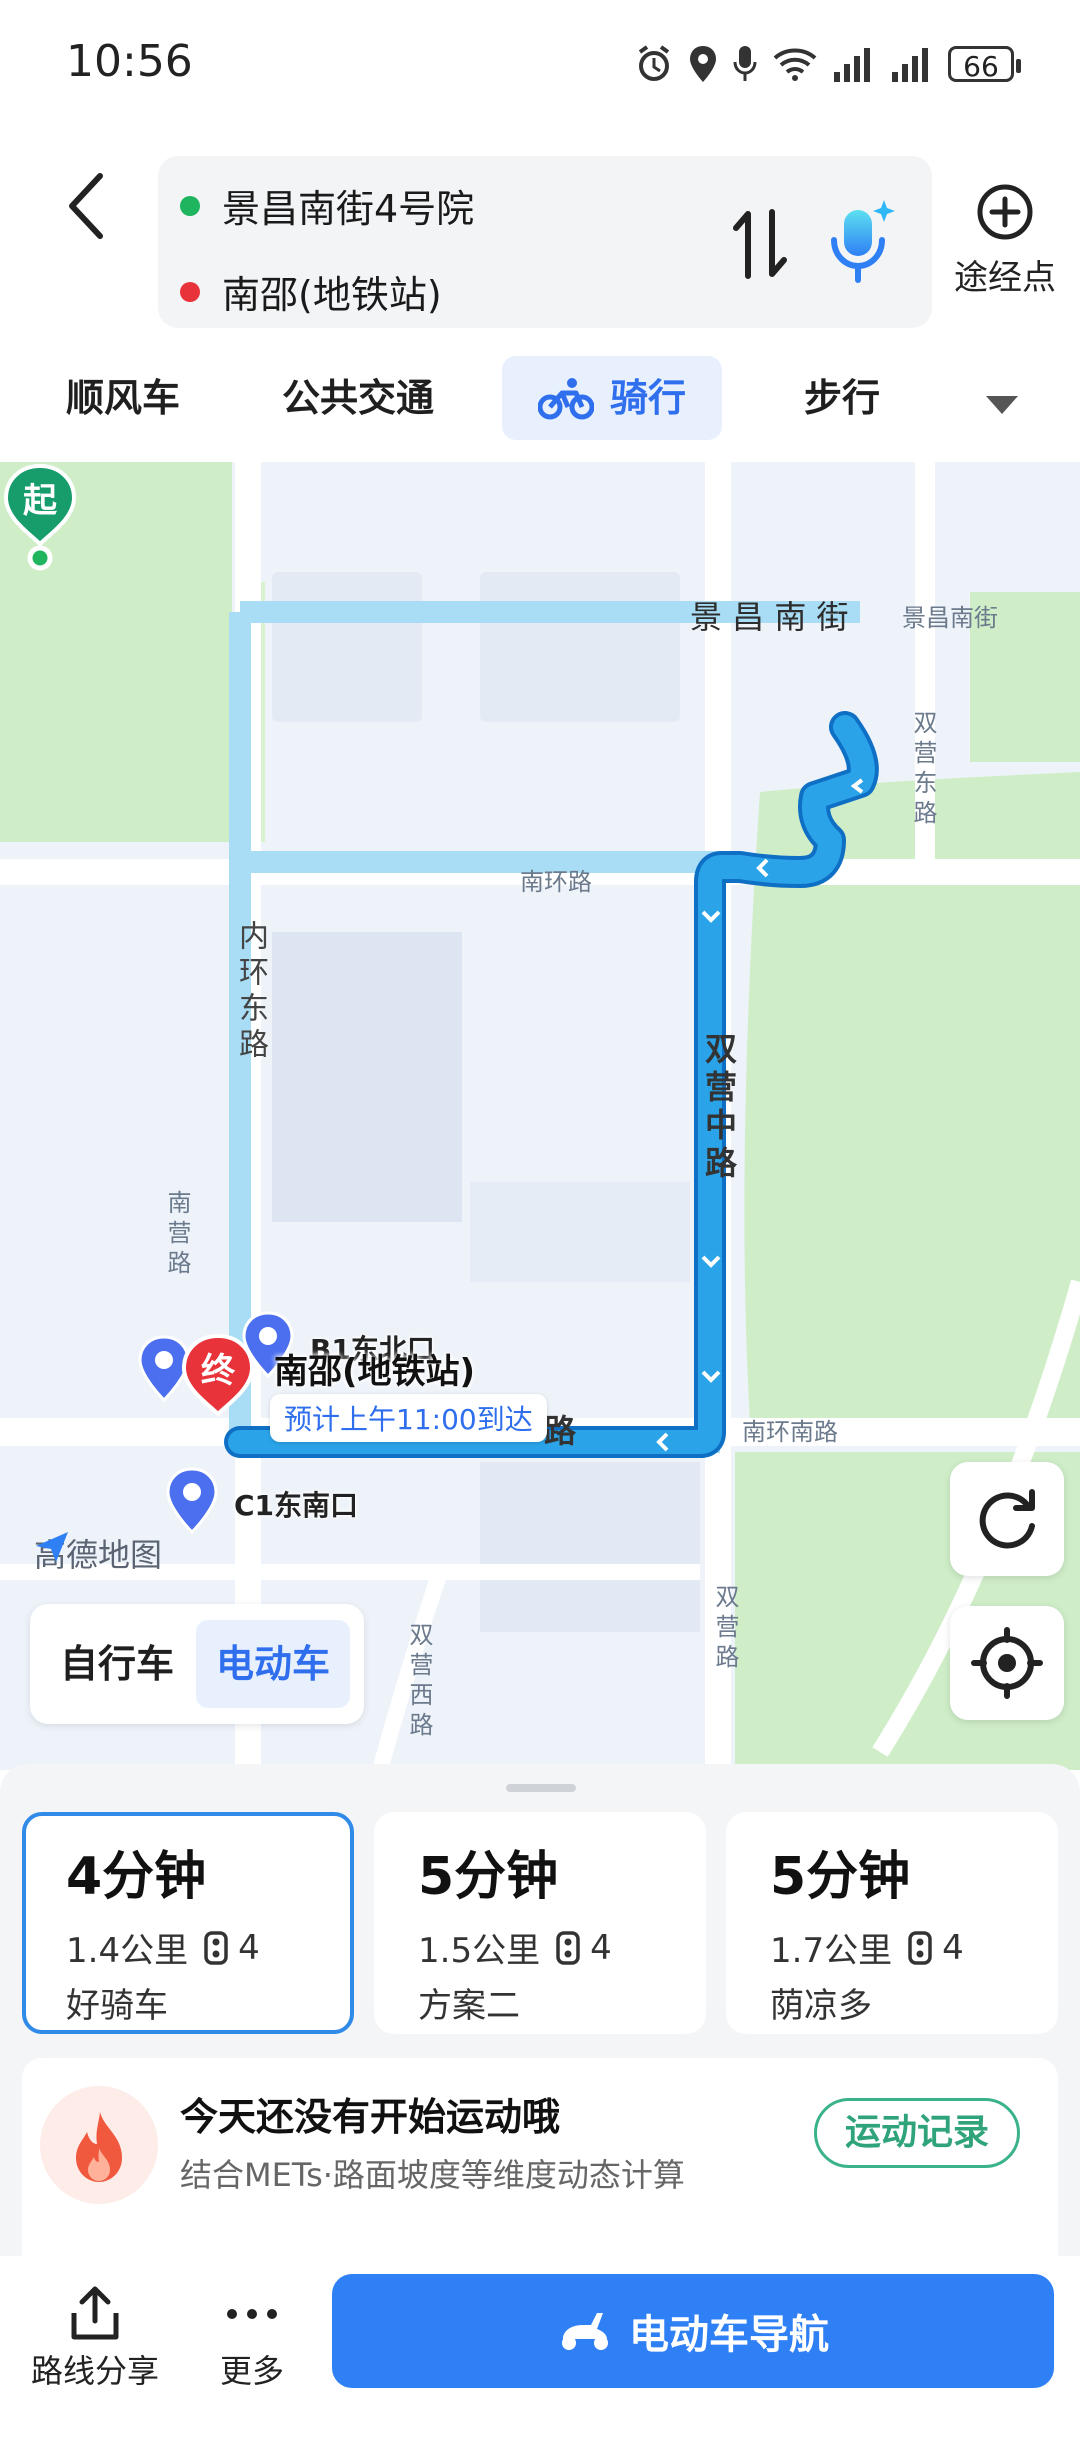 Image resolution: width=1080 pixels, height=2438 pixels. Describe the element at coordinates (40, 501) in the screenshot. I see `start-pin-label: 起` at that location.